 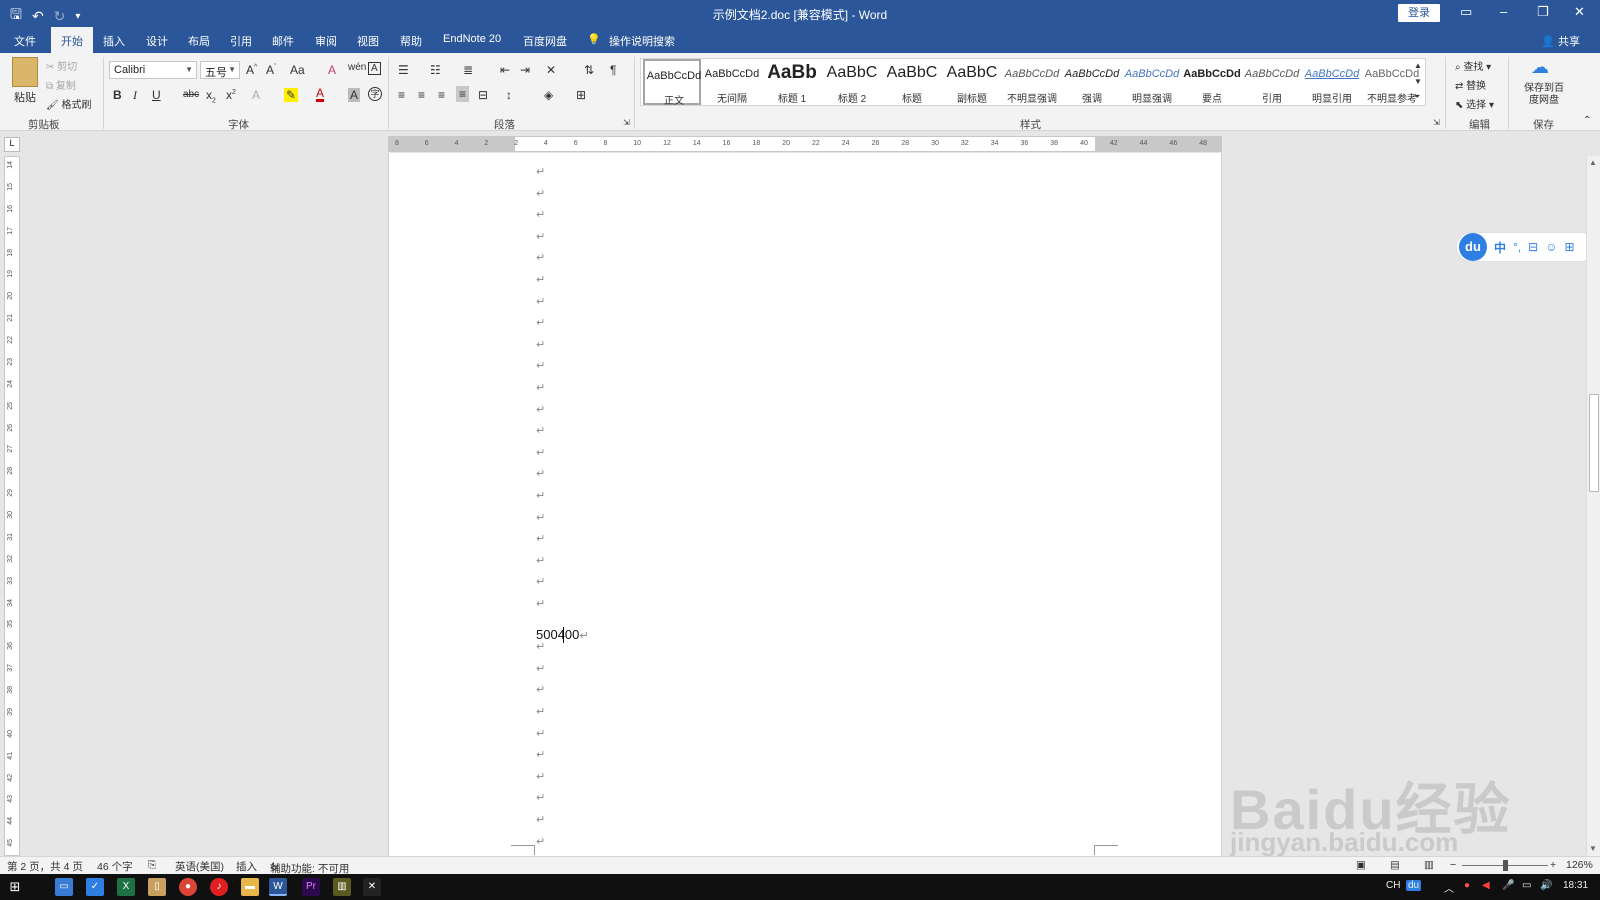 What do you see at coordinates (525, 70) in the screenshot?
I see `increase-indent-icon: ⇥` at bounding box center [525, 70].